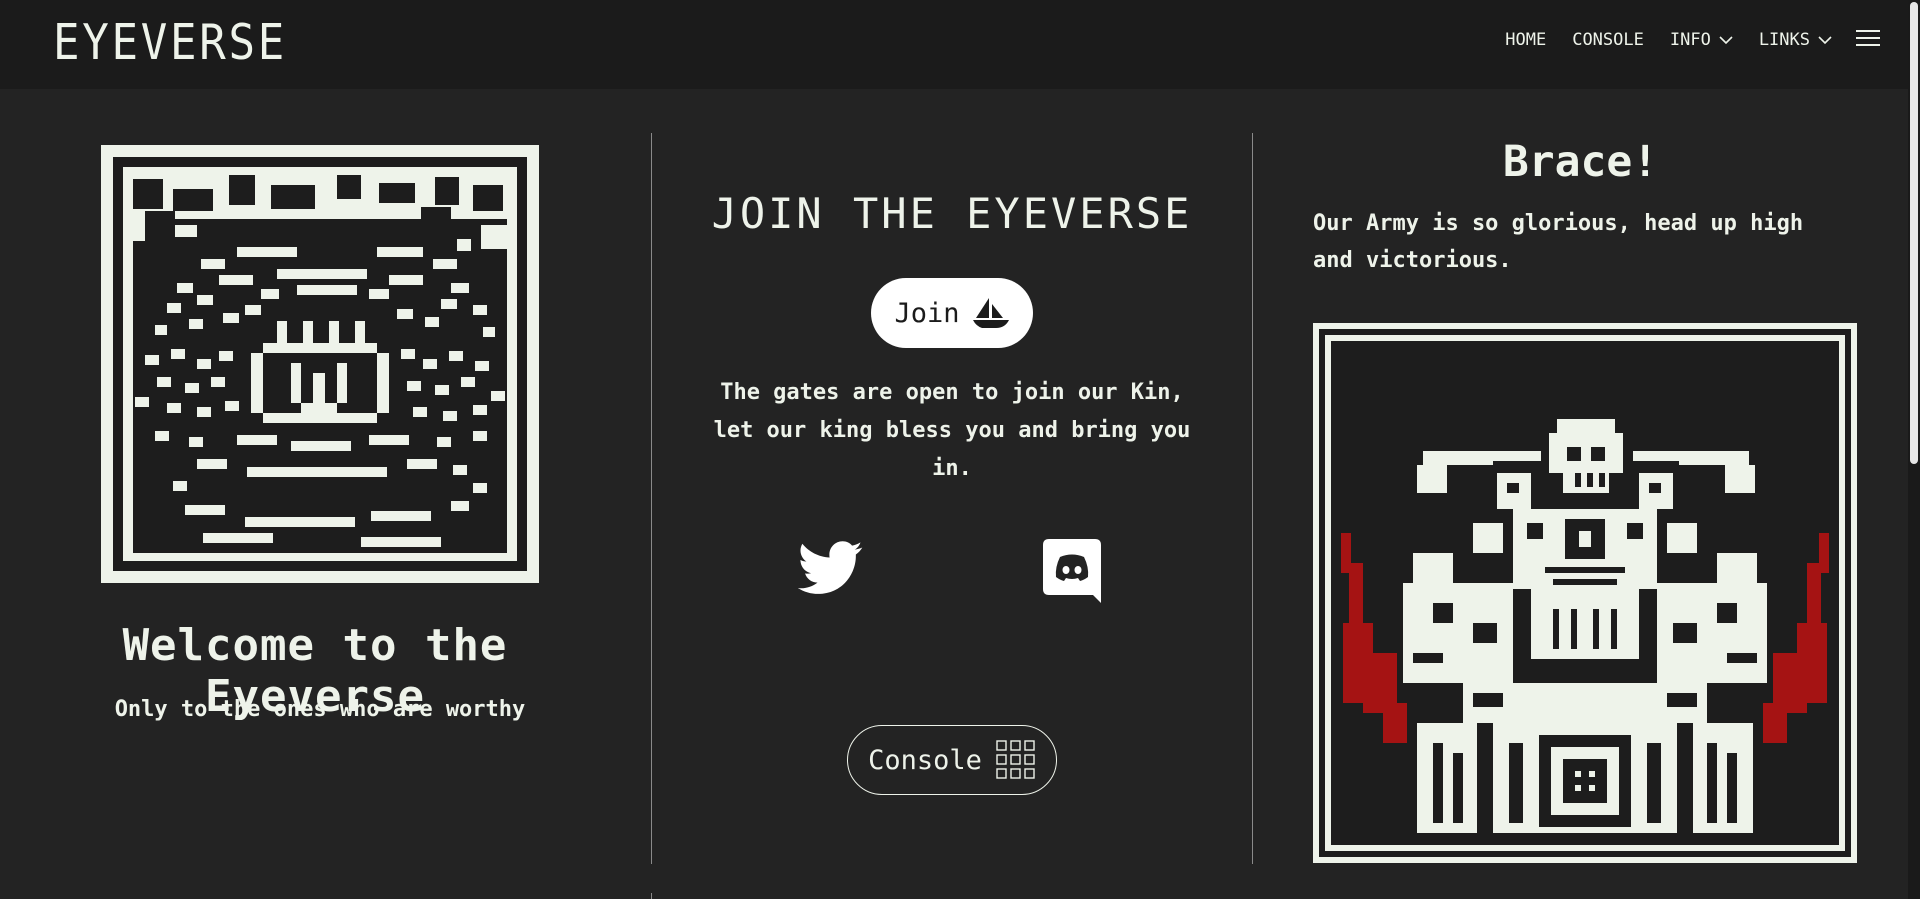  Describe the element at coordinates (1580, 162) in the screenshot. I see `army-title: Brace!` at that location.